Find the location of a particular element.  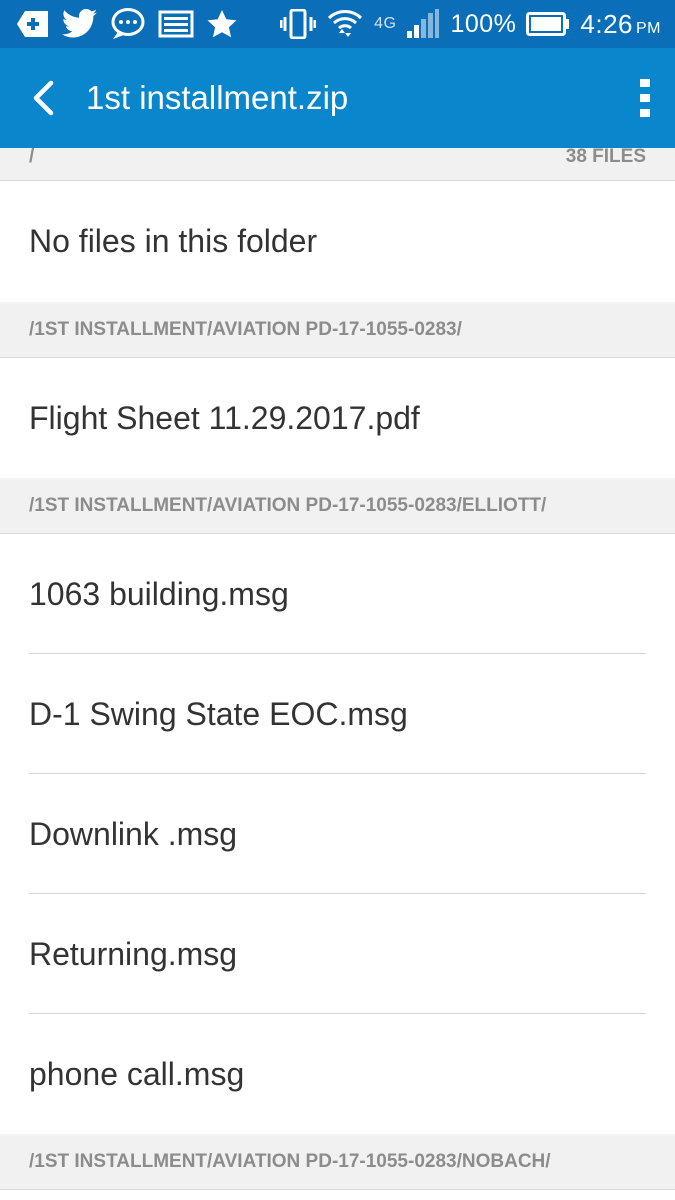

star-icon is located at coordinates (222, 24).